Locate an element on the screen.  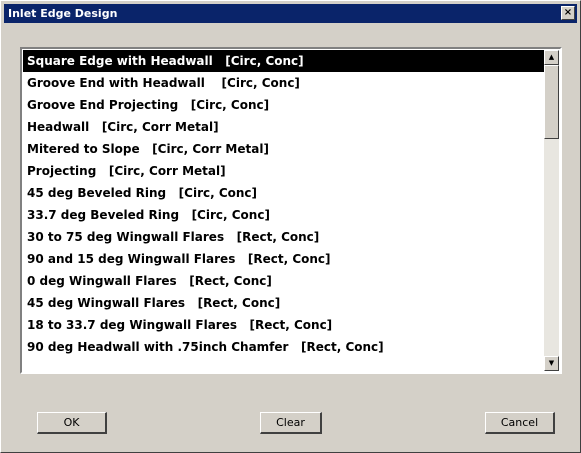
window-title: Inlet Edge Design is located at coordinates (63, 13).